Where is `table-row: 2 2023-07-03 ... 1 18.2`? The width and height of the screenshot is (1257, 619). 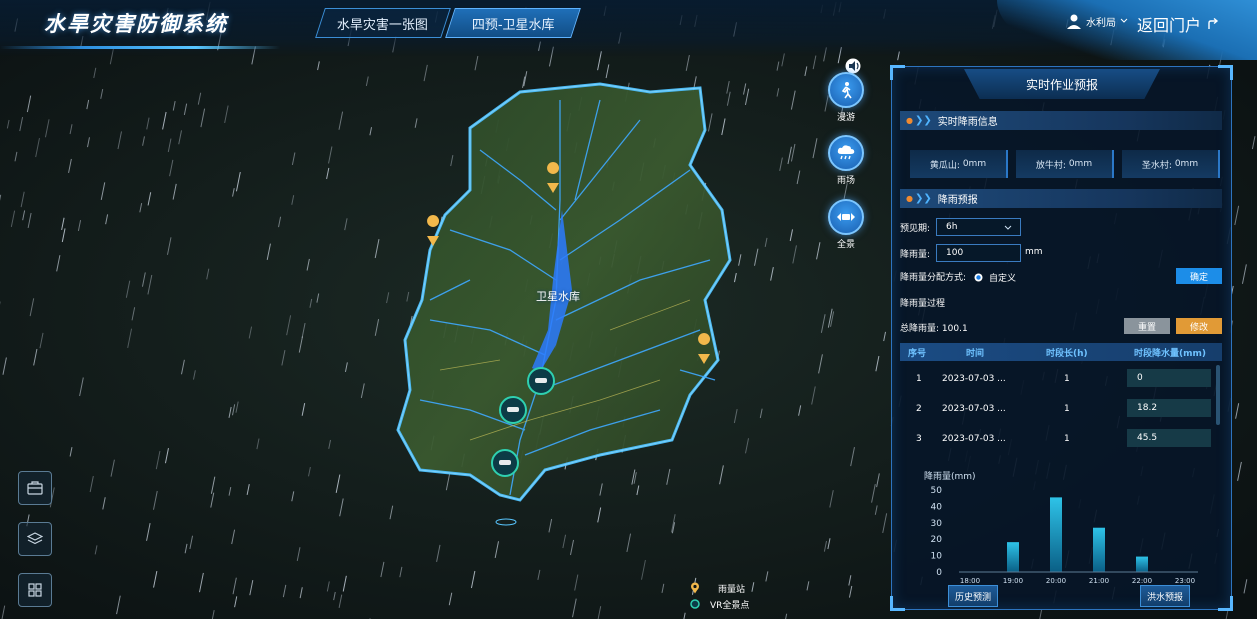
table-row: 2 2023-07-03 ... 1 18.2 is located at coordinates (1055, 409).